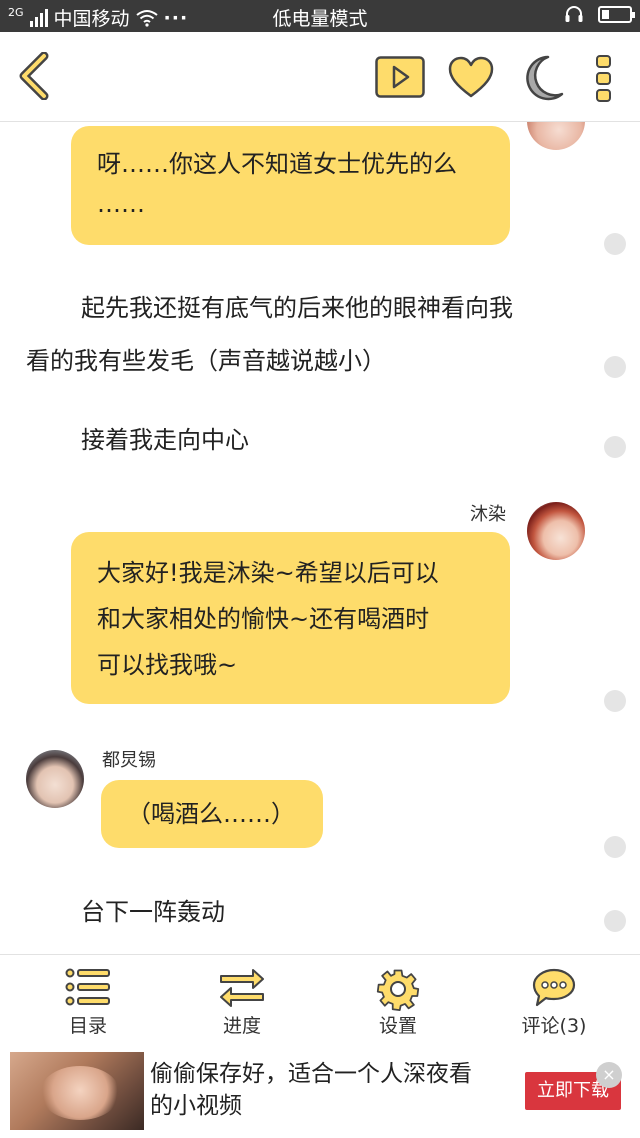  What do you see at coordinates (545, 78) in the screenshot?
I see `moon-icon` at bounding box center [545, 78].